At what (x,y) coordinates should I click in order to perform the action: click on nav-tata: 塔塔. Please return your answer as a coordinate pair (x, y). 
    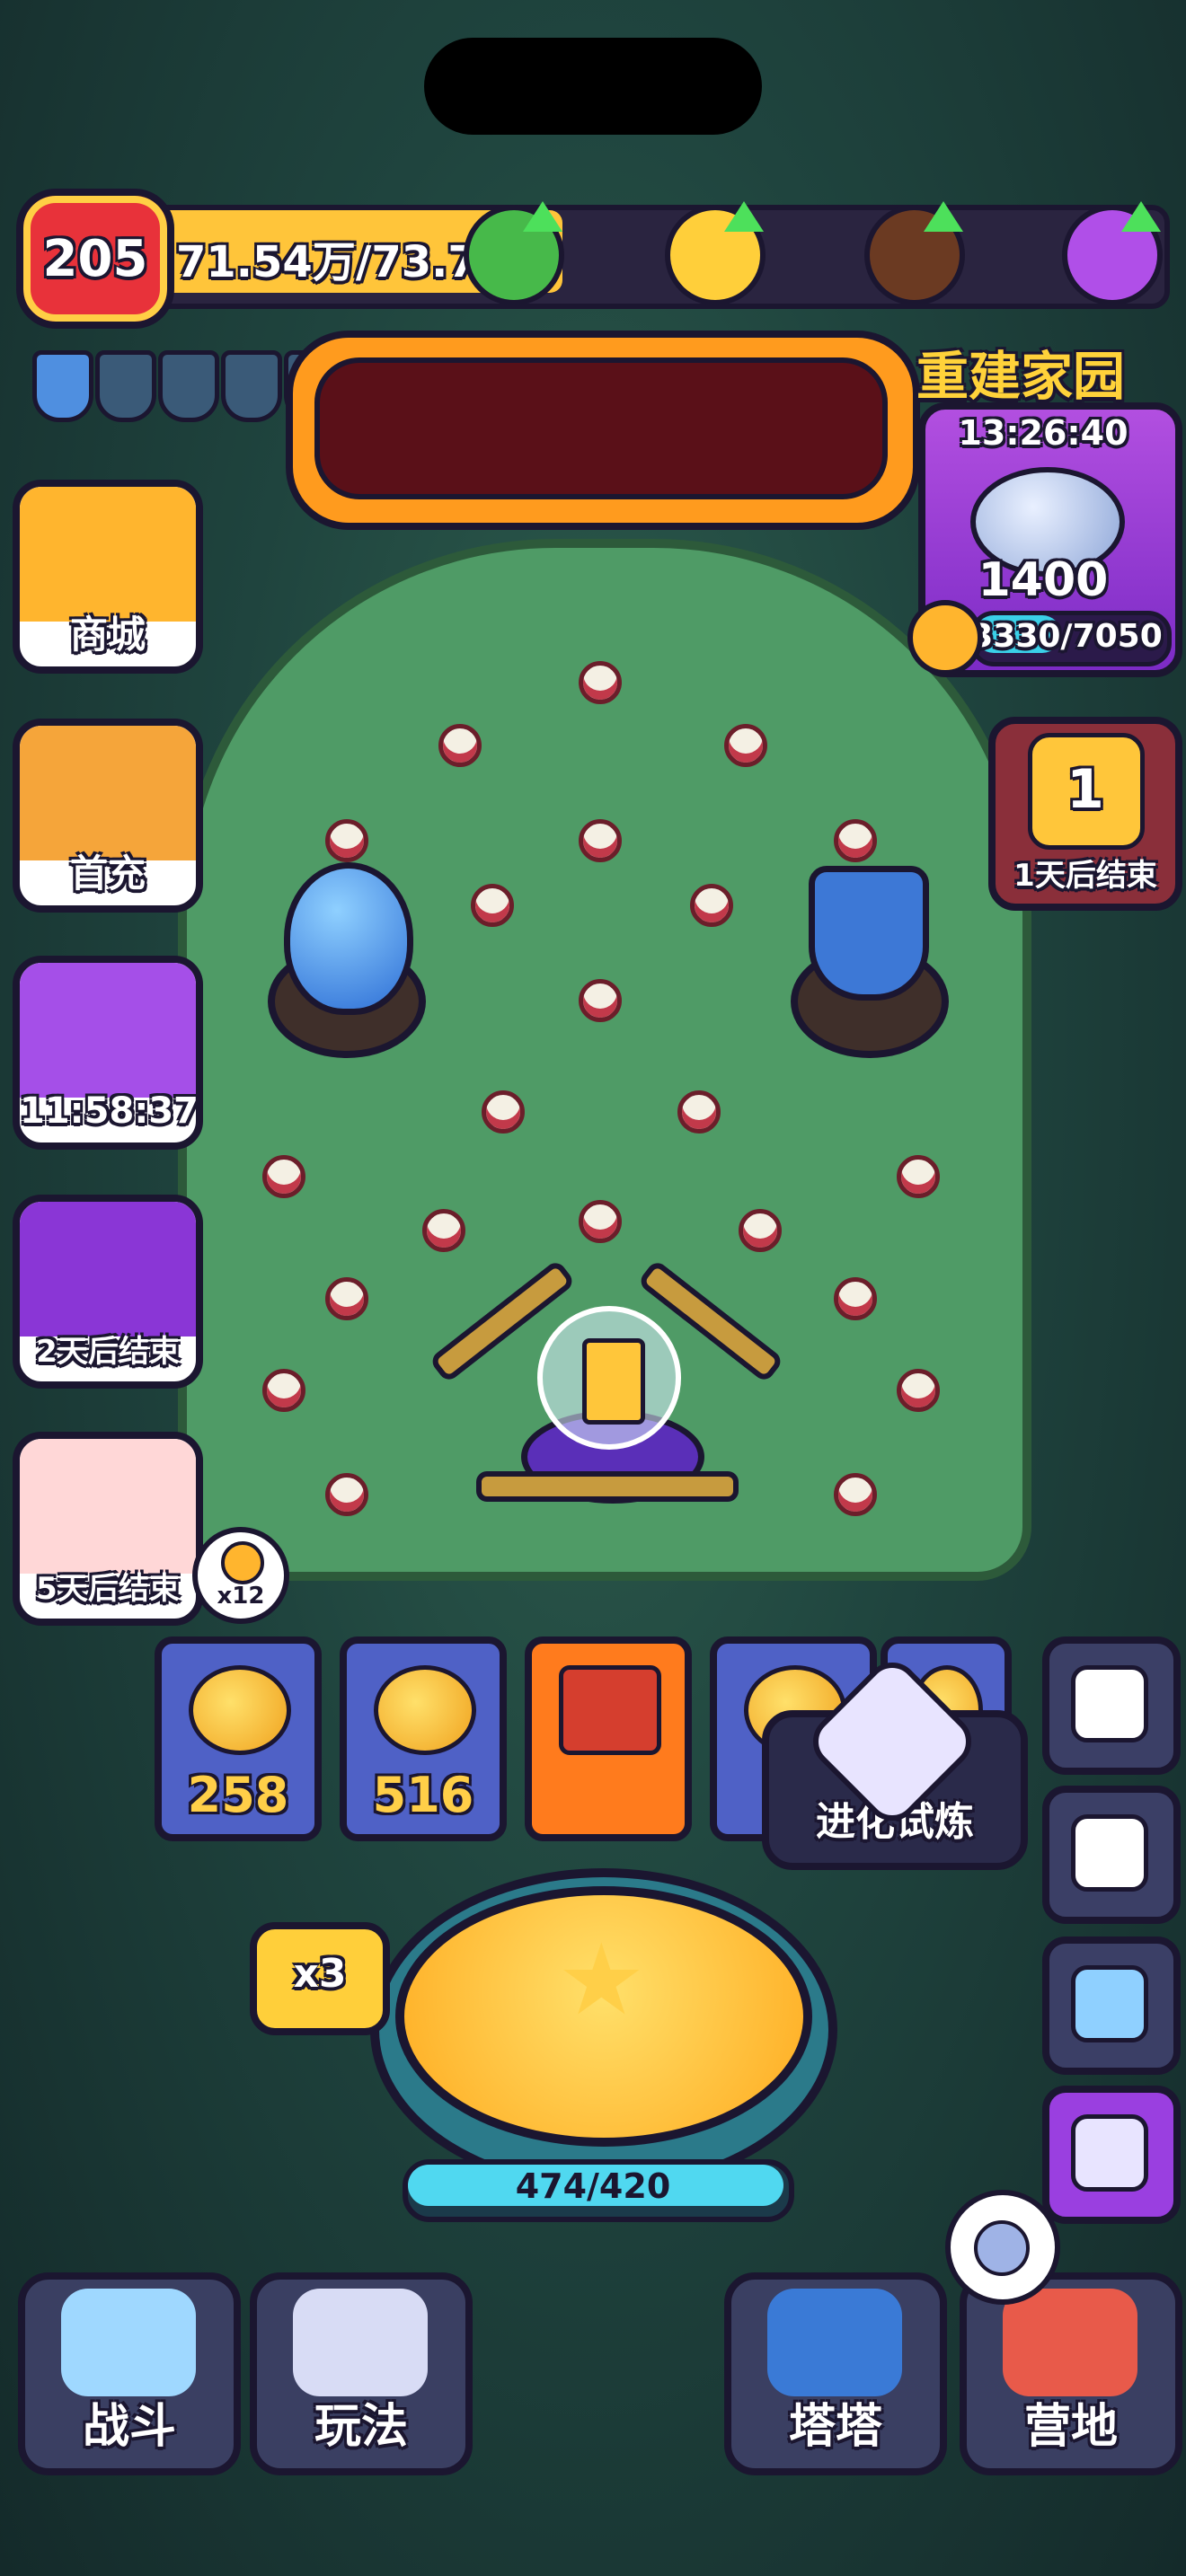
    Looking at the image, I should click on (835, 2373).